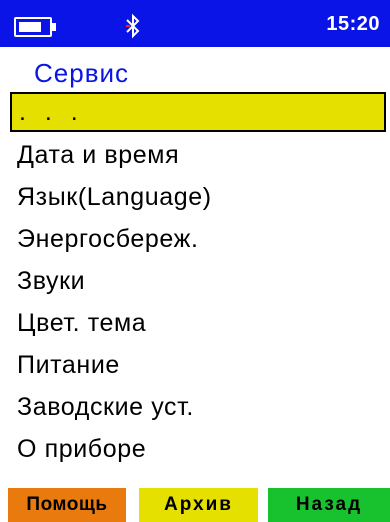 The height and width of the screenshot is (522, 390). What do you see at coordinates (30, 27) in the screenshot?
I see `battery-level` at bounding box center [30, 27].